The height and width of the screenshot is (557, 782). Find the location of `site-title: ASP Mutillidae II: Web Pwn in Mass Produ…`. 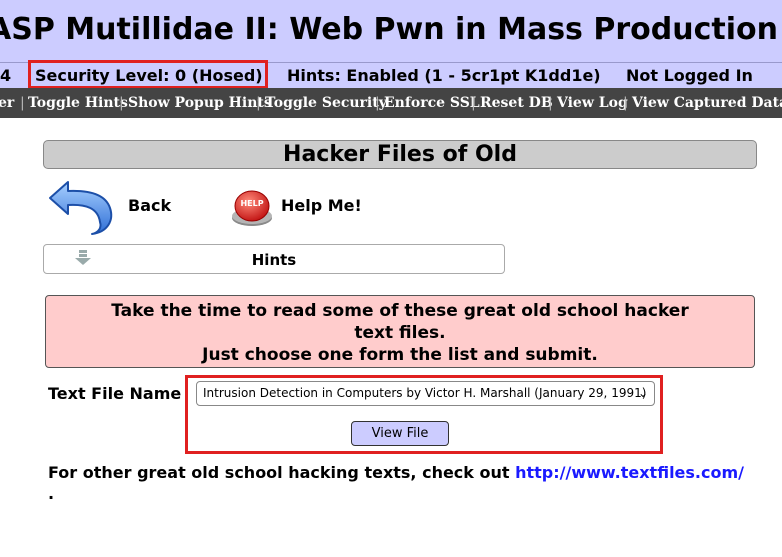

site-title: ASP Mutillidae II: Web Pwn in Mass Produ… is located at coordinates (389, 29).